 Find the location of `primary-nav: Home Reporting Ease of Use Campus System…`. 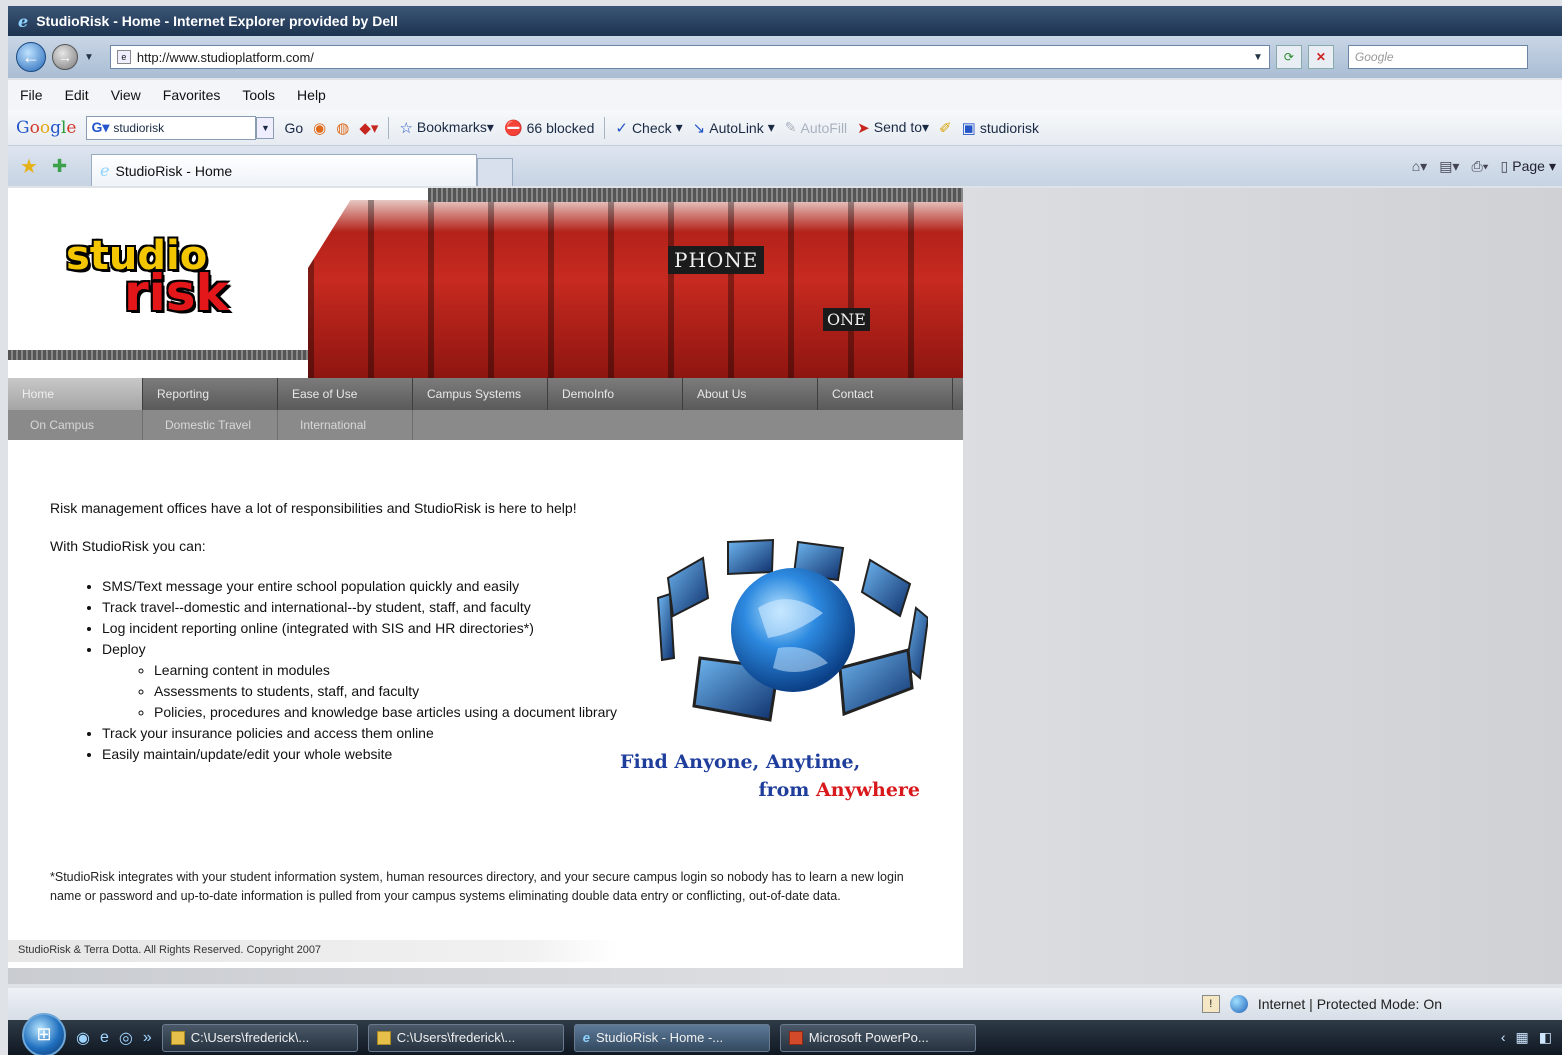

primary-nav: Home Reporting Ease of Use Campus System… is located at coordinates (485, 394).